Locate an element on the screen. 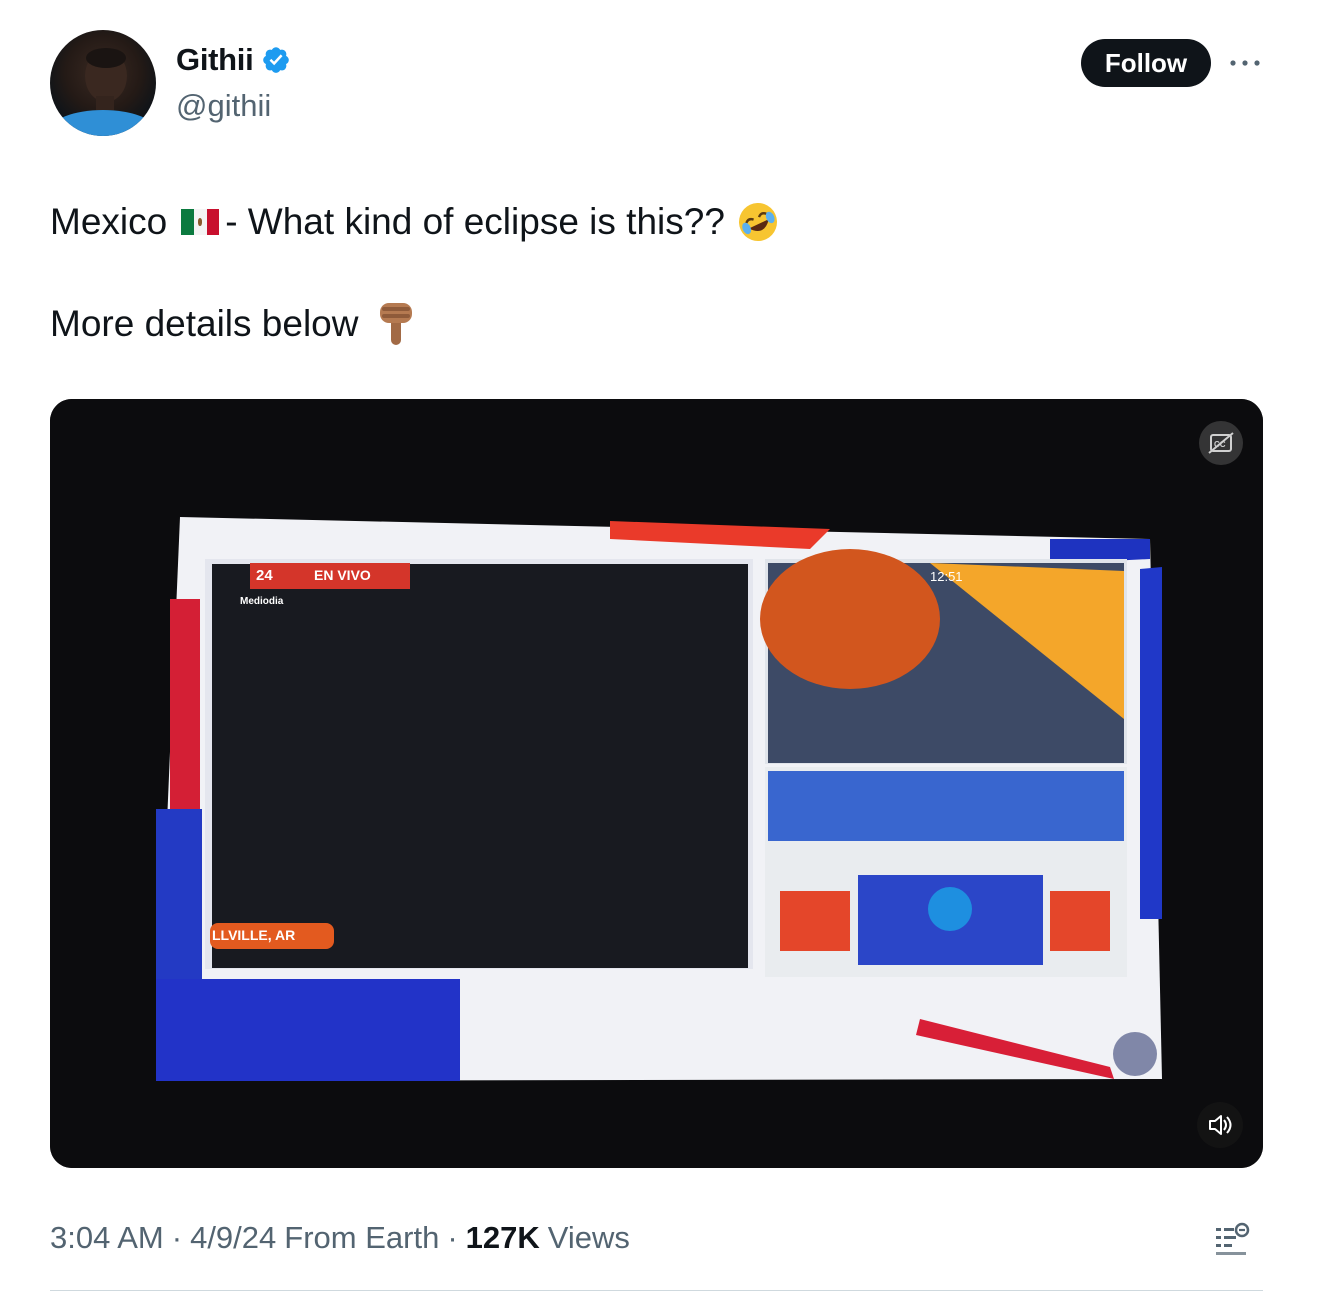 This screenshot has height=1295, width=1317. more-dots-icon is located at coordinates (1245, 63).